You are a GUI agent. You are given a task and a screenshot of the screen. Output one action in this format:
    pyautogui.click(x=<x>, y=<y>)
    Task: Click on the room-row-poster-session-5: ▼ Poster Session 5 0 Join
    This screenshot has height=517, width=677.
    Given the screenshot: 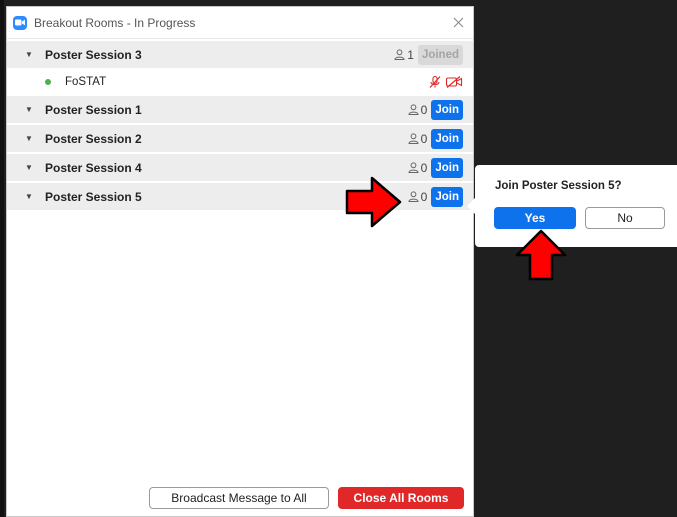 What is the action you would take?
    pyautogui.click(x=240, y=197)
    